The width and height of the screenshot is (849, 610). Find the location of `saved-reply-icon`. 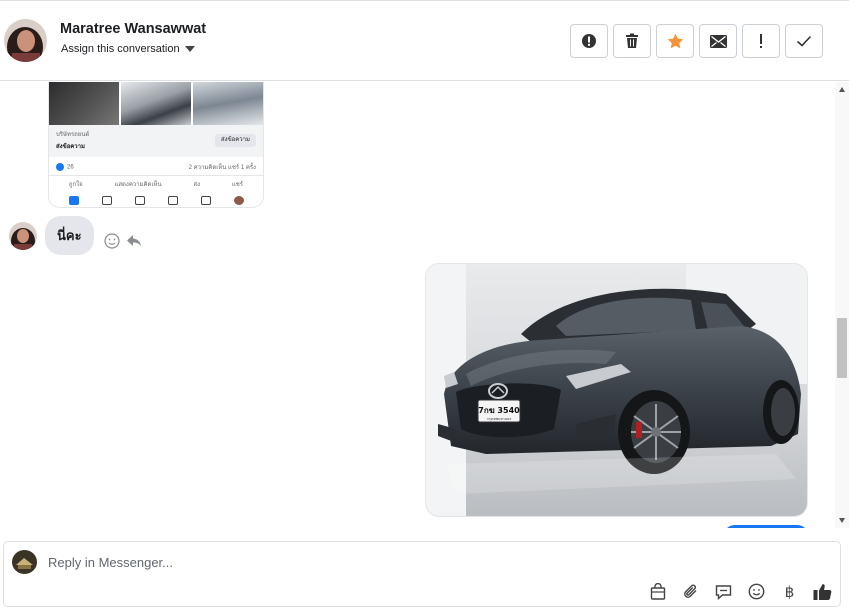

saved-reply-icon is located at coordinates (723, 592).